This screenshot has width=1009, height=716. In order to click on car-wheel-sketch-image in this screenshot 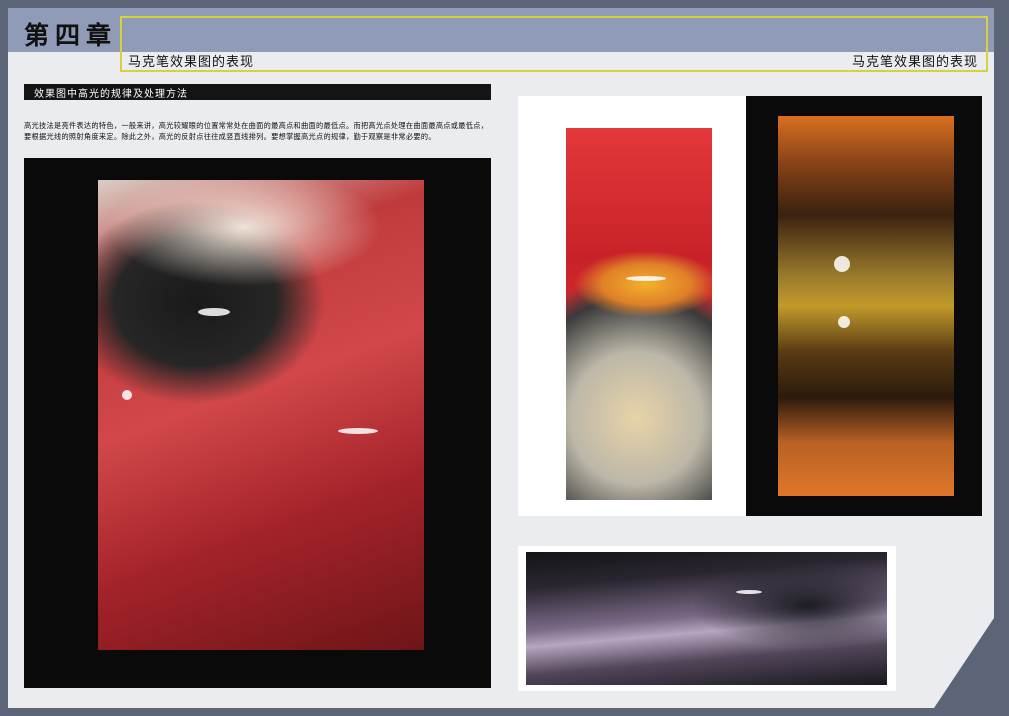, I will do `click(639, 314)`.